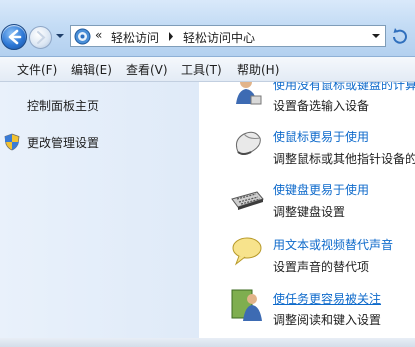 The image size is (415, 347). What do you see at coordinates (12, 142) in the screenshot?
I see `uac-shield-icon` at bounding box center [12, 142].